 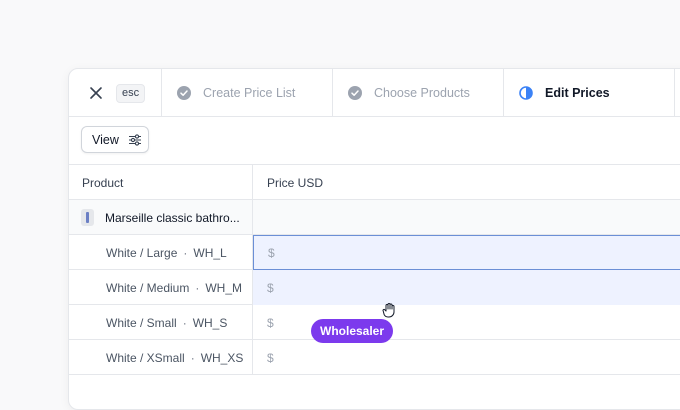 I want to click on variant-cell: White / XSmall · WH_XS, so click(x=161, y=357).